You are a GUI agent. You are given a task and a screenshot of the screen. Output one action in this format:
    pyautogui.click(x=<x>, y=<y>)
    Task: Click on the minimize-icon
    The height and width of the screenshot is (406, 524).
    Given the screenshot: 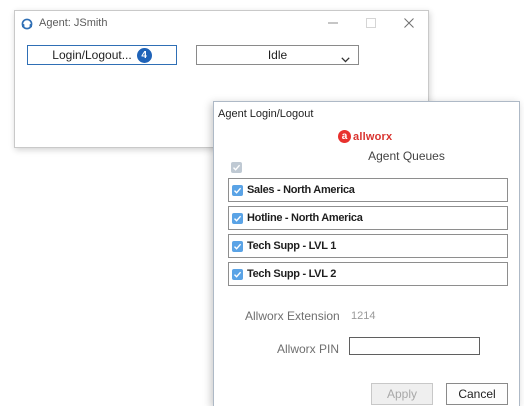 What is the action you would take?
    pyautogui.click(x=333, y=23)
    